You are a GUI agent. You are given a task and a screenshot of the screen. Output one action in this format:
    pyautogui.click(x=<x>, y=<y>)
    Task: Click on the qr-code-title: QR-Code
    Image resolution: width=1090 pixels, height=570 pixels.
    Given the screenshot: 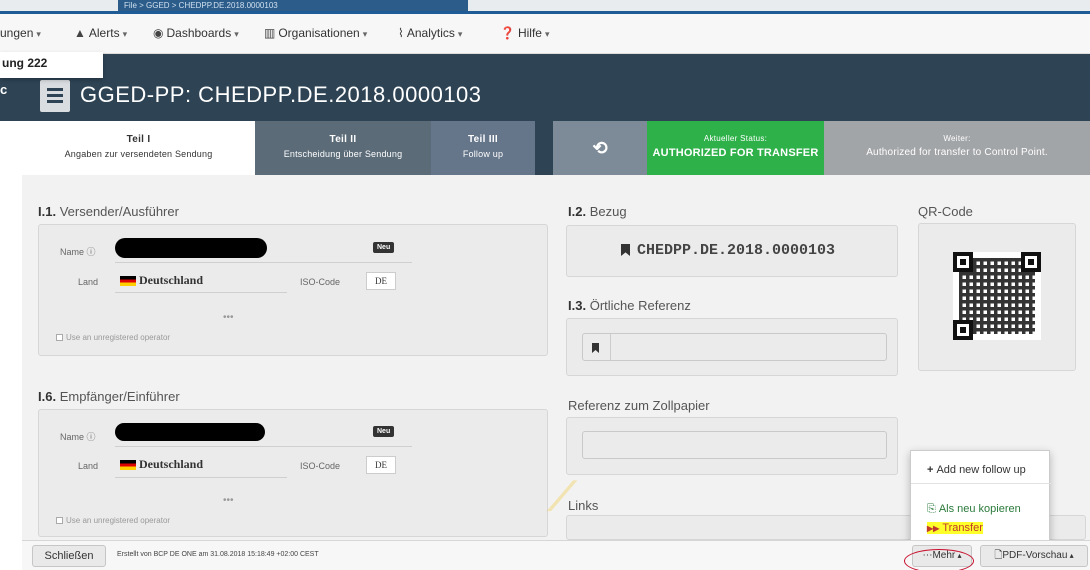 What is the action you would take?
    pyautogui.click(x=945, y=211)
    